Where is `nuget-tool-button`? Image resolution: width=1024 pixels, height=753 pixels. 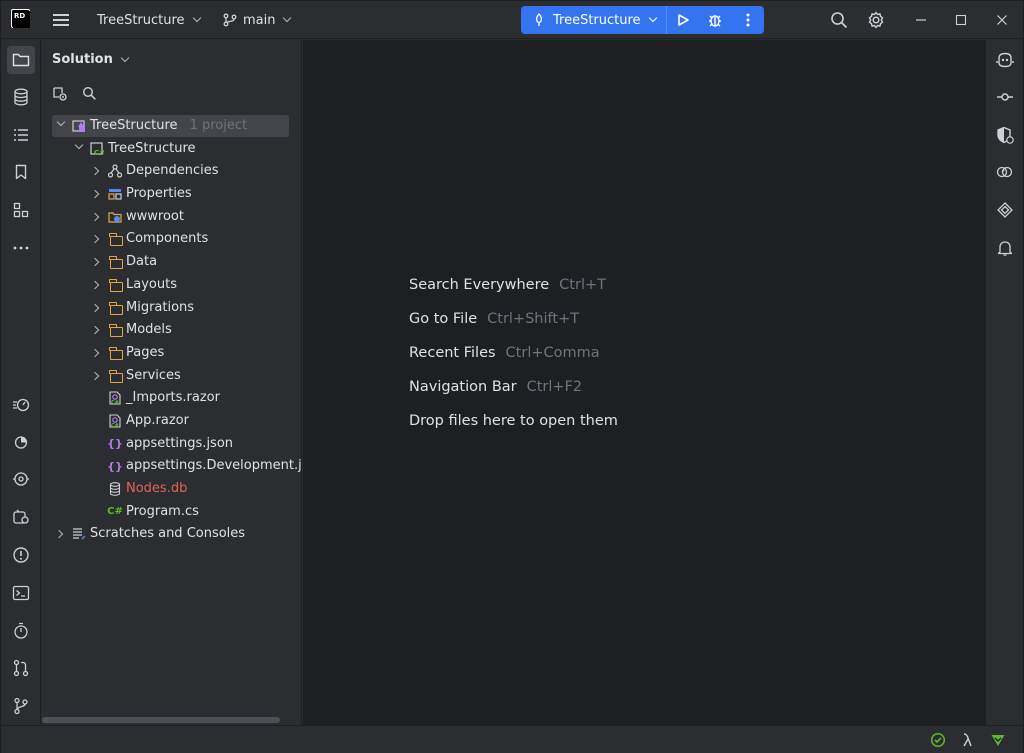
nuget-tool-button is located at coordinates (1005, 210).